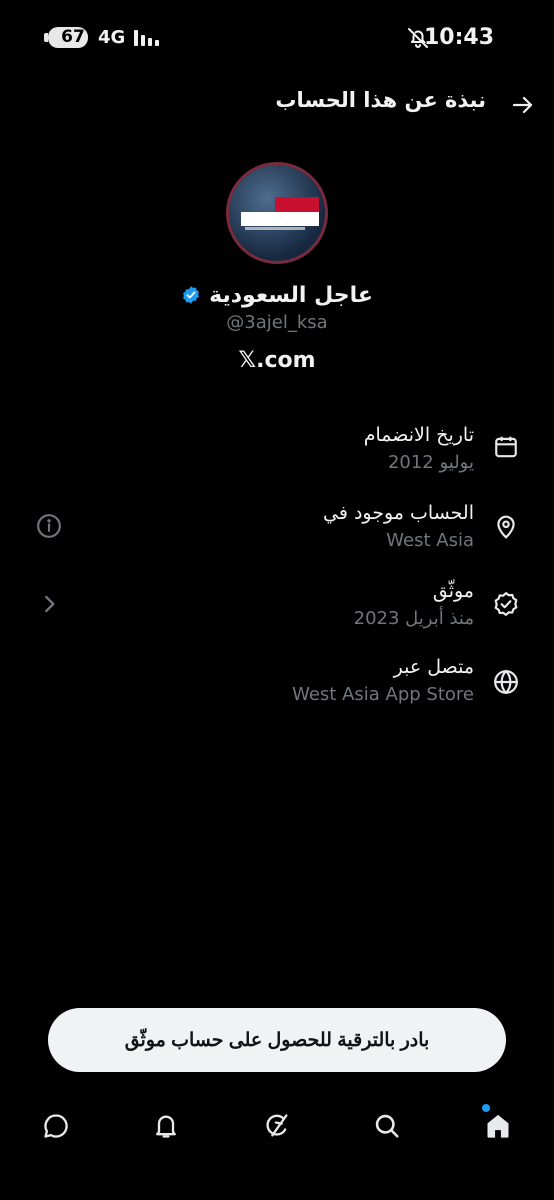 The height and width of the screenshot is (1200, 554). Describe the element at coordinates (280, 213) in the screenshot. I see `avatar-logo` at that location.